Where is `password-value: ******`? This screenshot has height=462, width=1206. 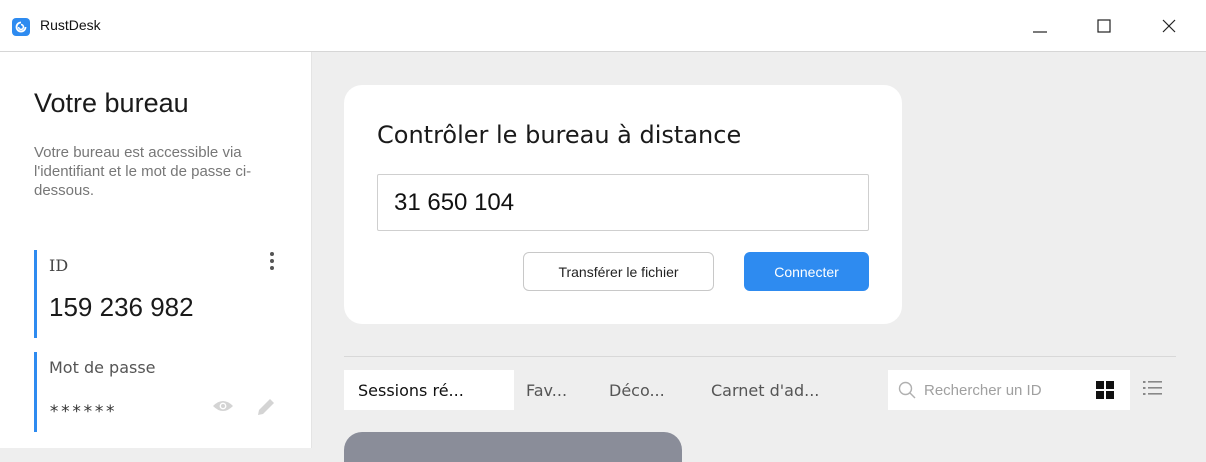 password-value: ****** is located at coordinates (83, 412).